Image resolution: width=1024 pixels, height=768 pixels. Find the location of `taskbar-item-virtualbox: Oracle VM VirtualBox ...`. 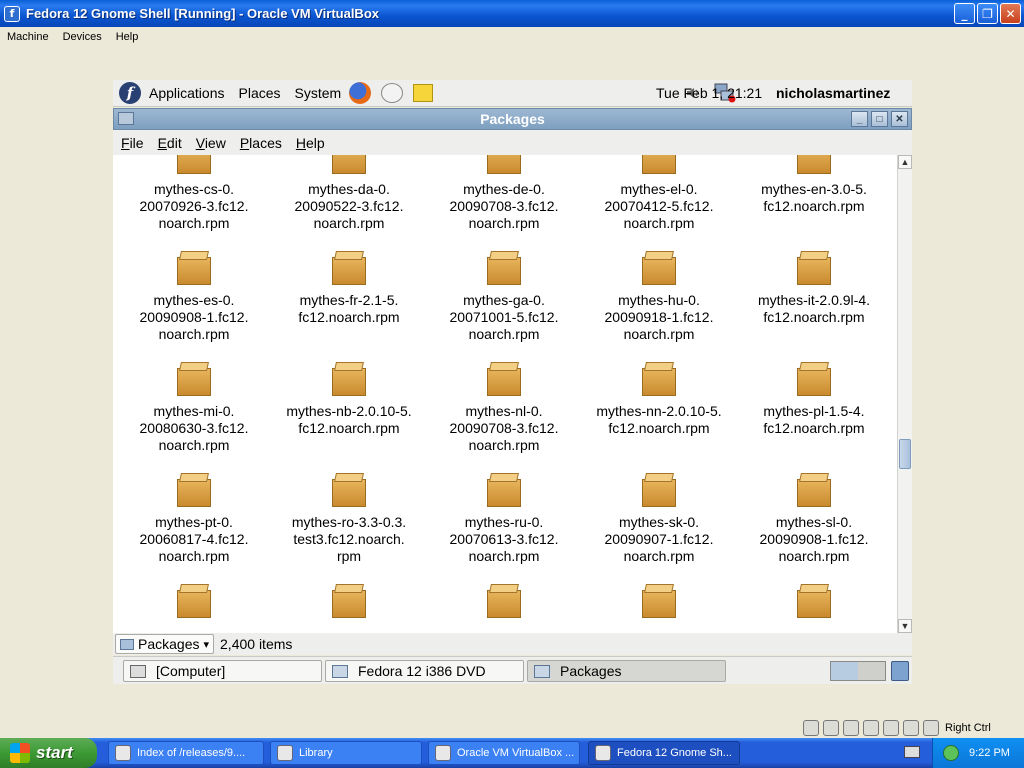

taskbar-item-virtualbox: Oracle VM VirtualBox ... is located at coordinates (504, 753).